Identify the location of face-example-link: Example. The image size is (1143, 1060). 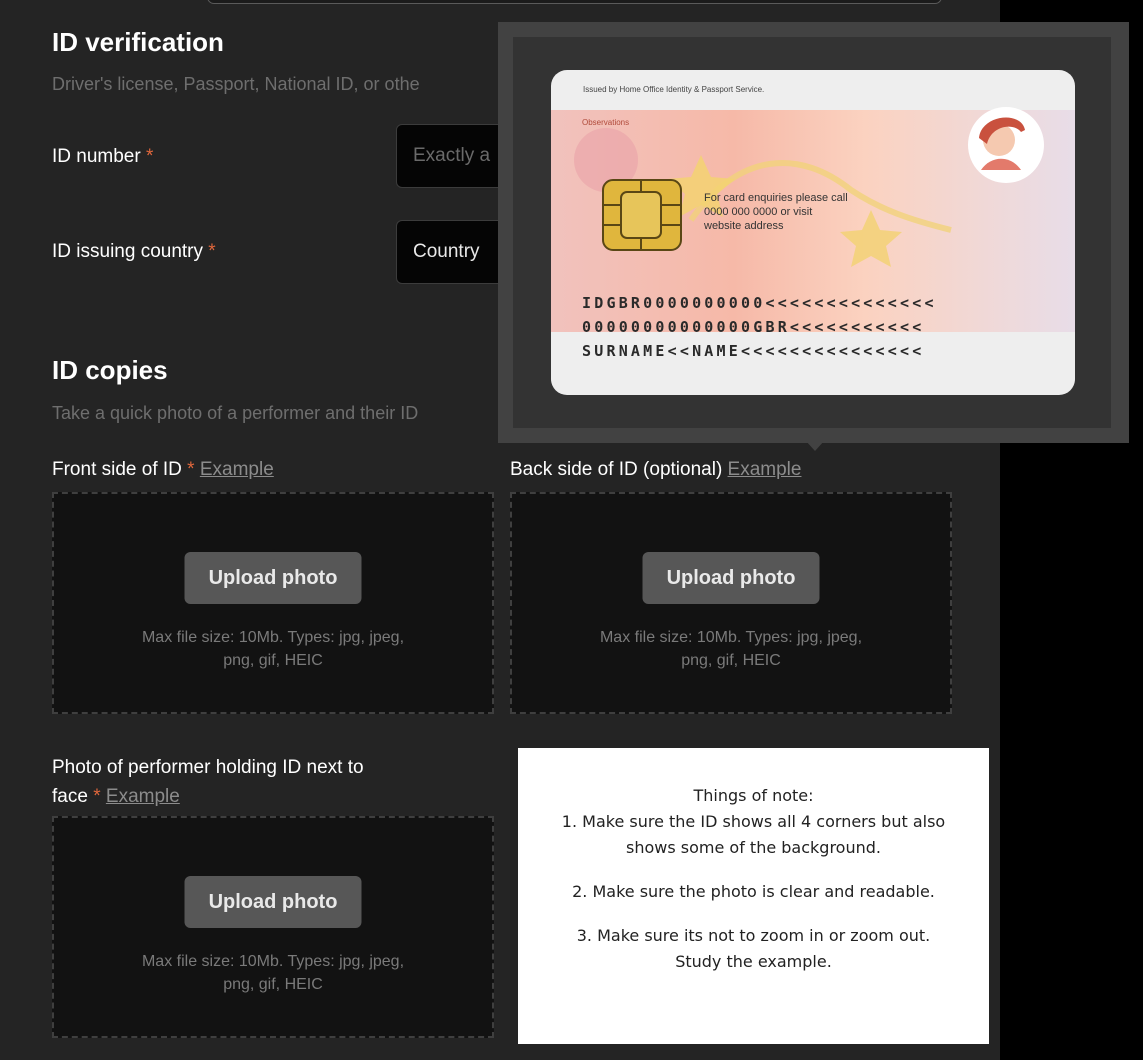
(143, 796).